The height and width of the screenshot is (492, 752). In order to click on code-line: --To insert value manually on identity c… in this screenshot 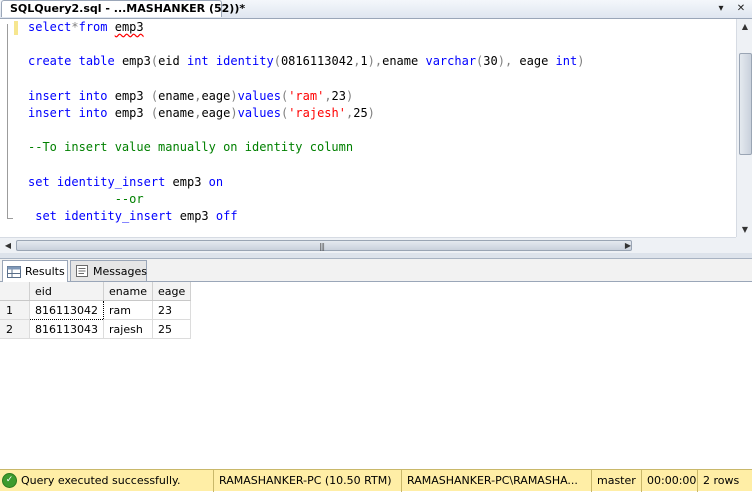, I will do `click(379, 147)`.